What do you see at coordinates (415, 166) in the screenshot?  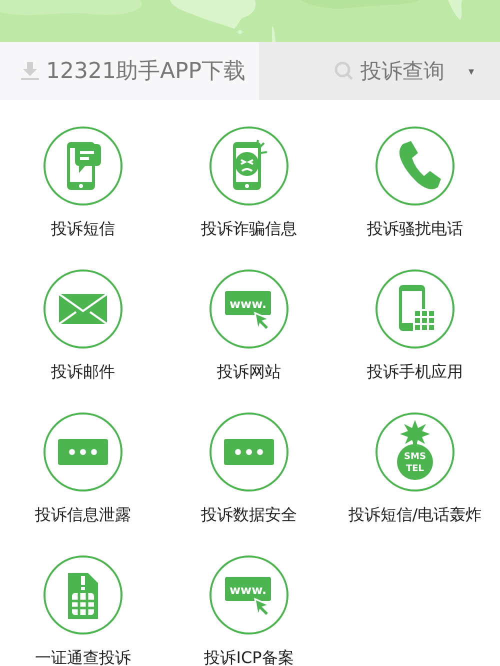 I see `phone-handset-icon` at bounding box center [415, 166].